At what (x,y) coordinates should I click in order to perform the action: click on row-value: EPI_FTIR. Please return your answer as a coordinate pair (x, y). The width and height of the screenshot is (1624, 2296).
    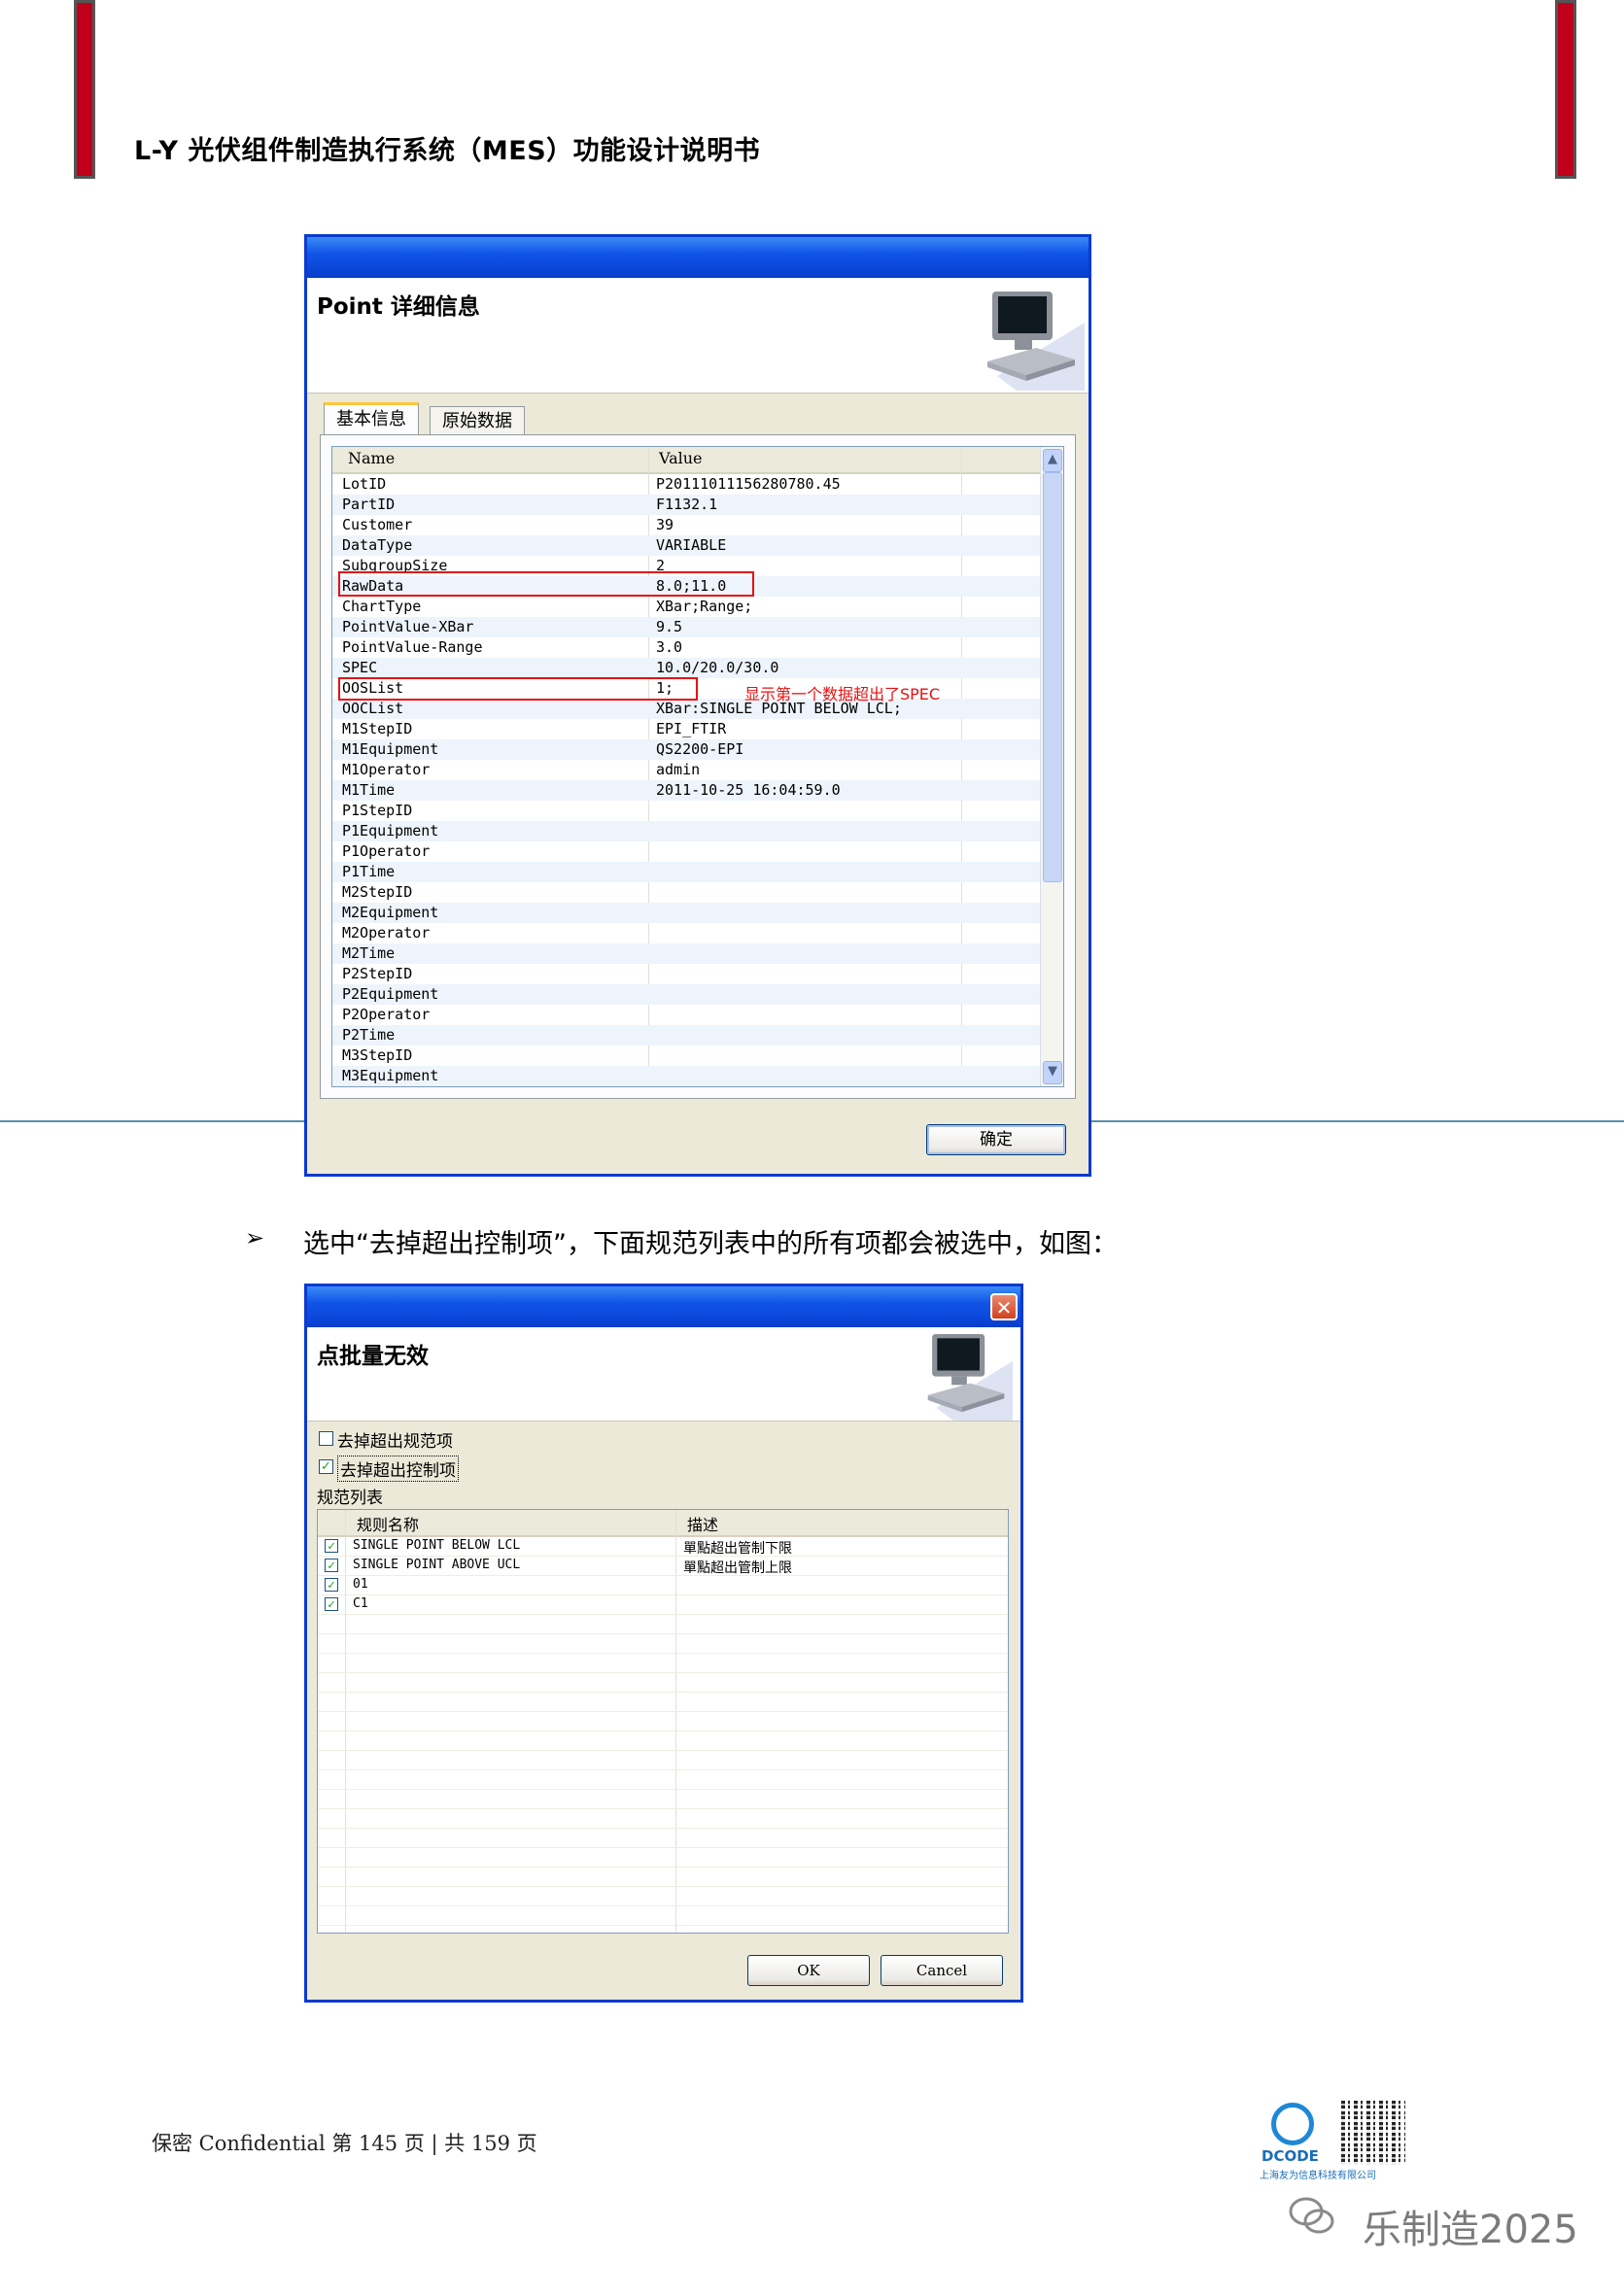
    Looking at the image, I should click on (691, 728).